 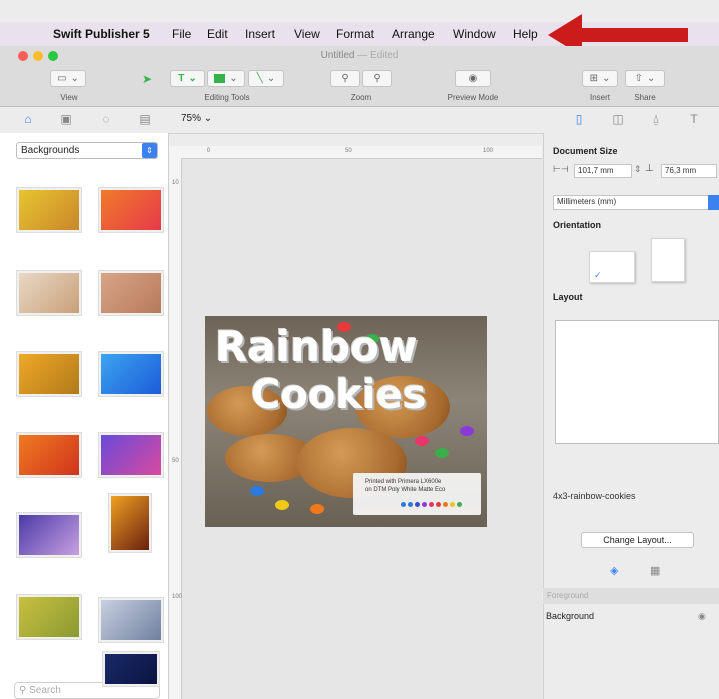 What do you see at coordinates (568, 297) in the screenshot?
I see `layout-label: Layout` at bounding box center [568, 297].